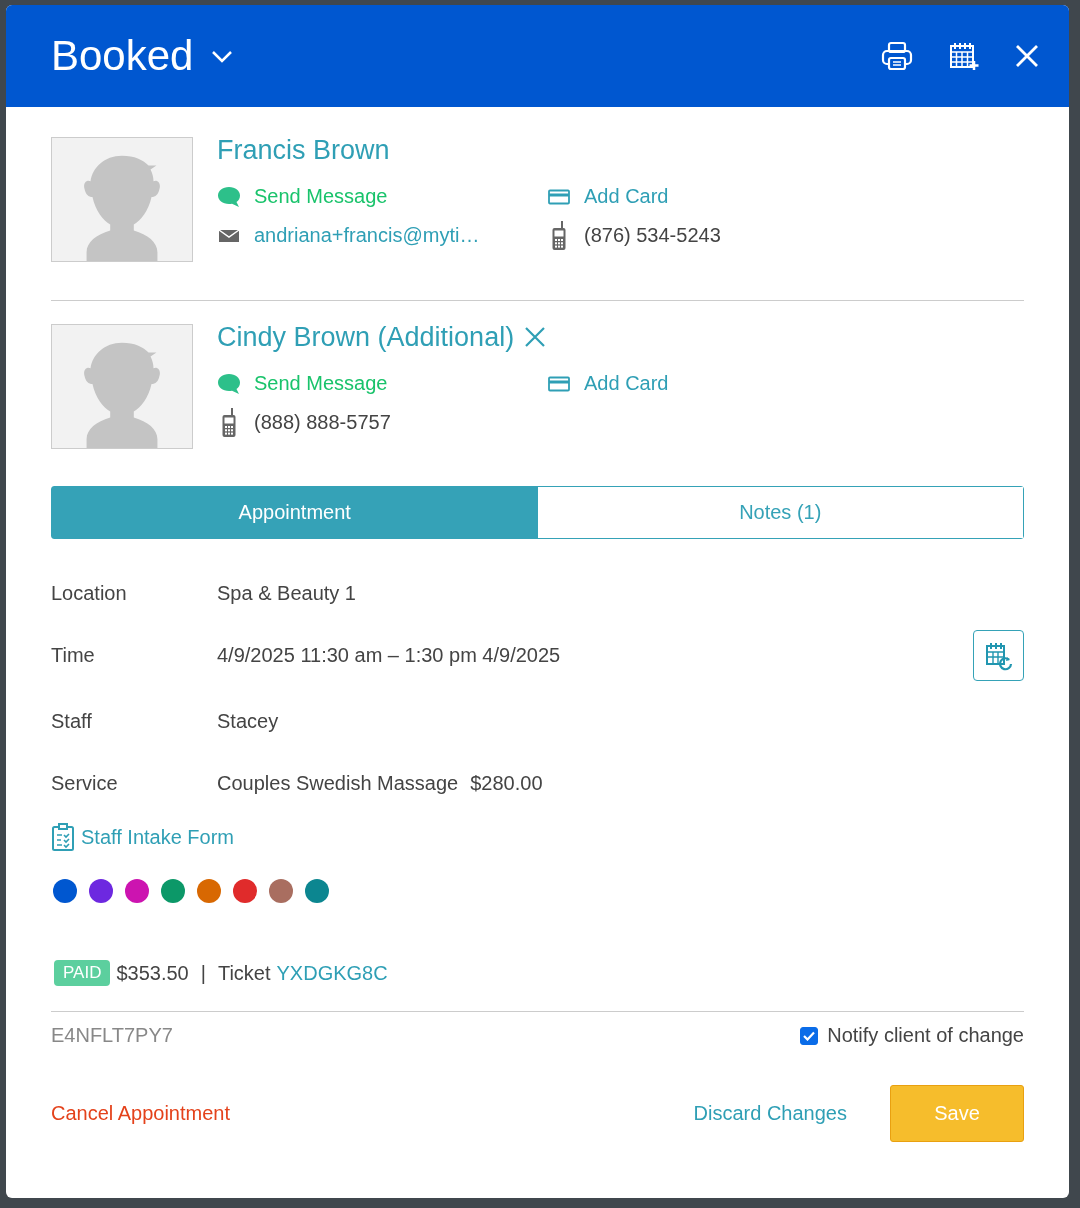 The height and width of the screenshot is (1208, 1080). I want to click on cancel-appointment-link: Cancel Appointment, so click(140, 1113).